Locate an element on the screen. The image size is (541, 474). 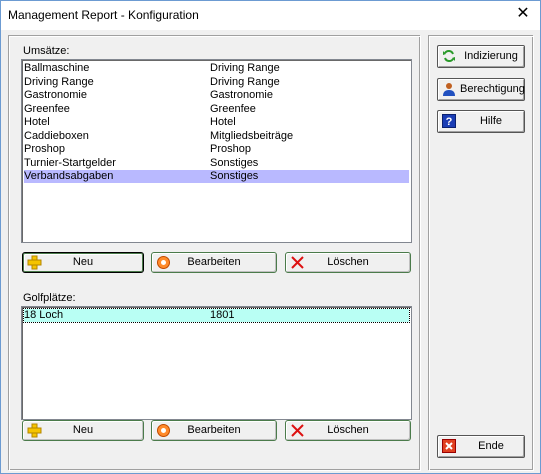
umsatz-row-name: Hotel is located at coordinates (37, 122).